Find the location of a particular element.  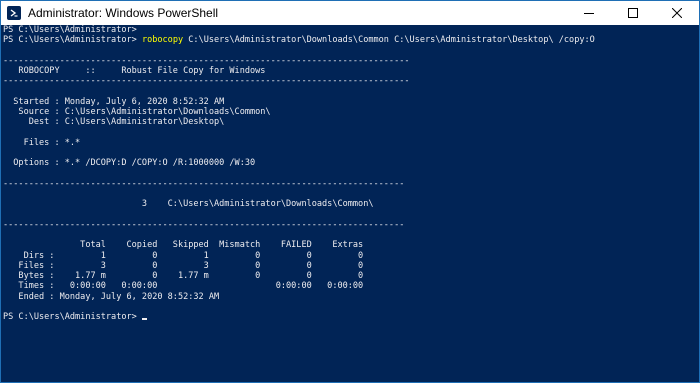

minimize-button is located at coordinates (589, 13).